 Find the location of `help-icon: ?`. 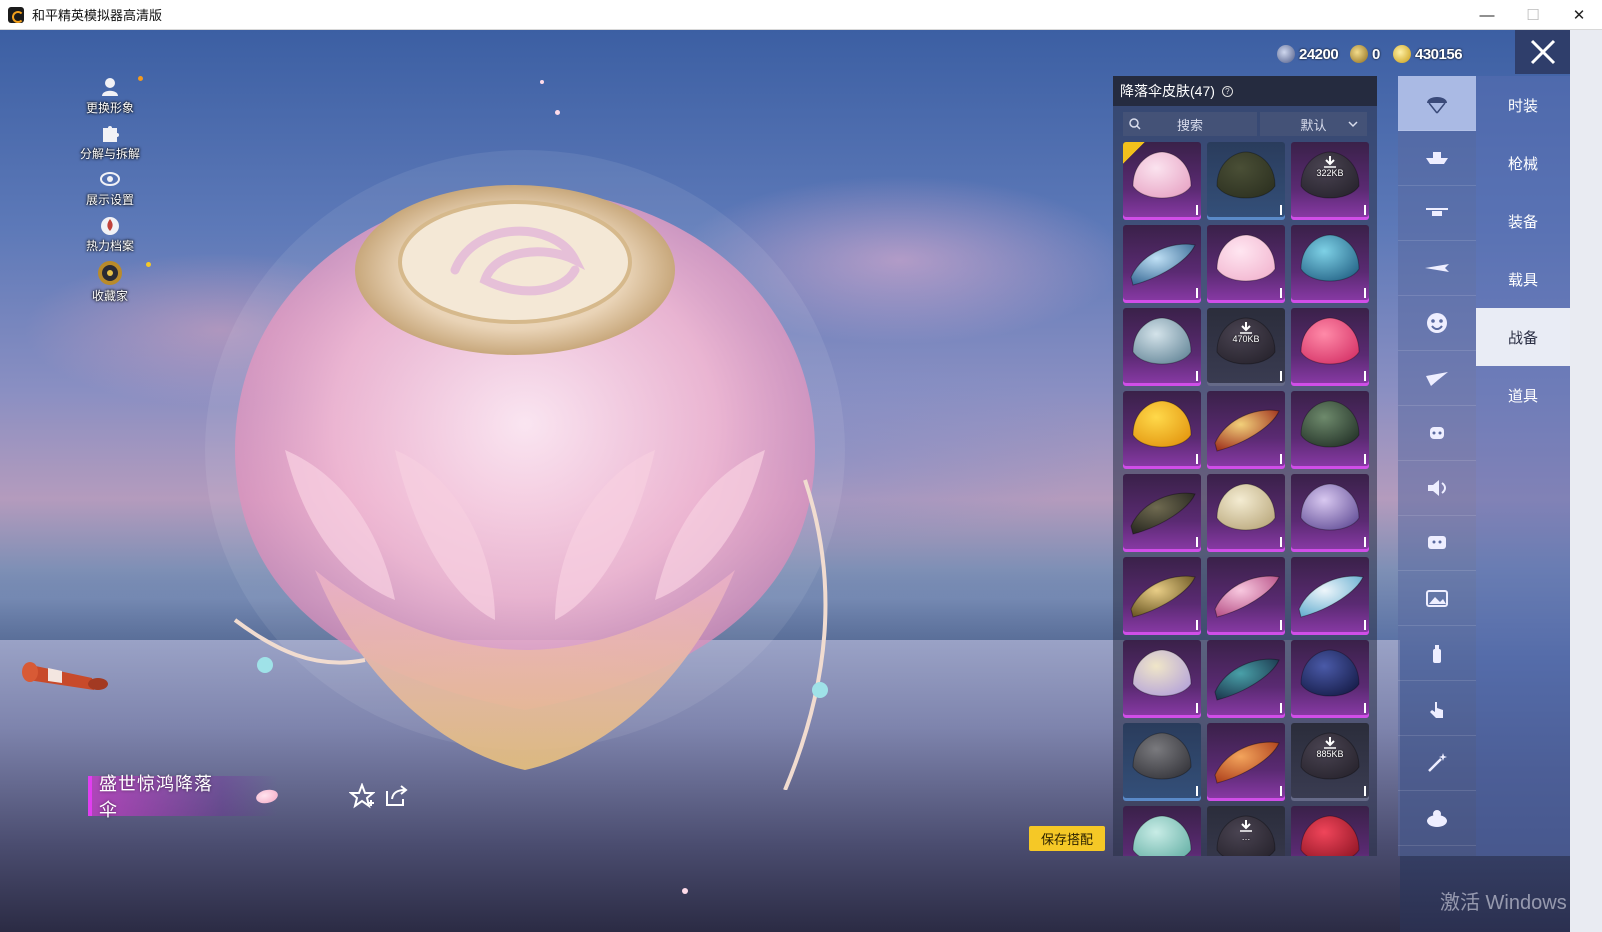

help-icon: ? is located at coordinates (1227, 91).